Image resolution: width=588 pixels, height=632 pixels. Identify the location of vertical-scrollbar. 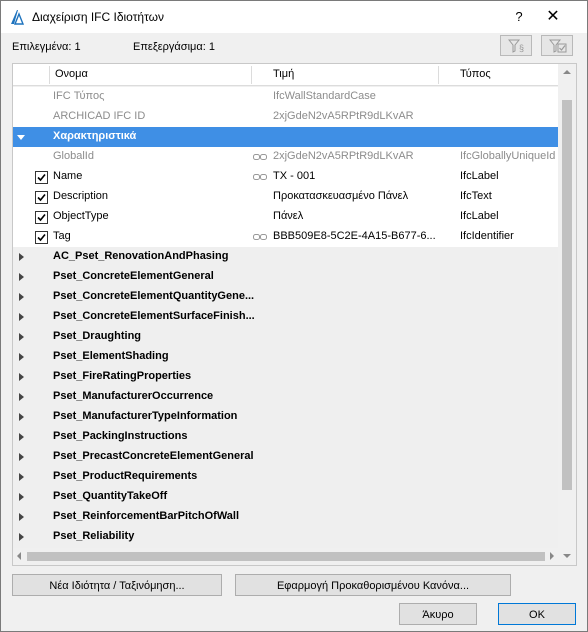
(567, 314).